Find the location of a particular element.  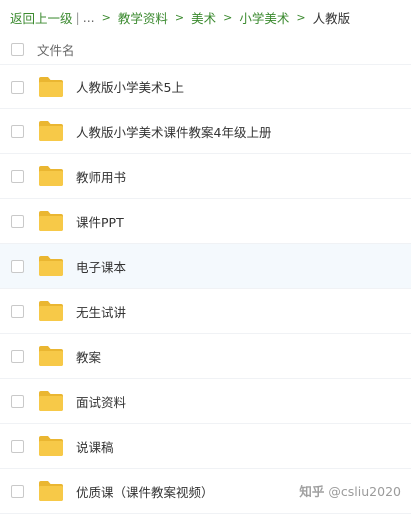

list-header: 文件名 is located at coordinates (205, 49).